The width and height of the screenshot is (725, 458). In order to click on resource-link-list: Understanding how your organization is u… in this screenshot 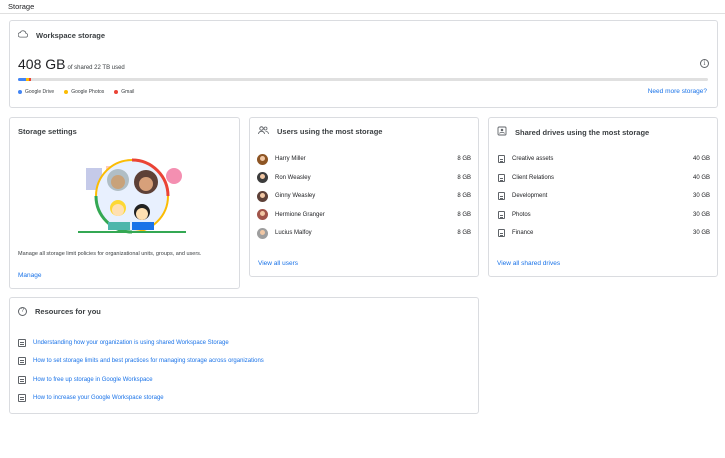, I will do `click(141, 370)`.